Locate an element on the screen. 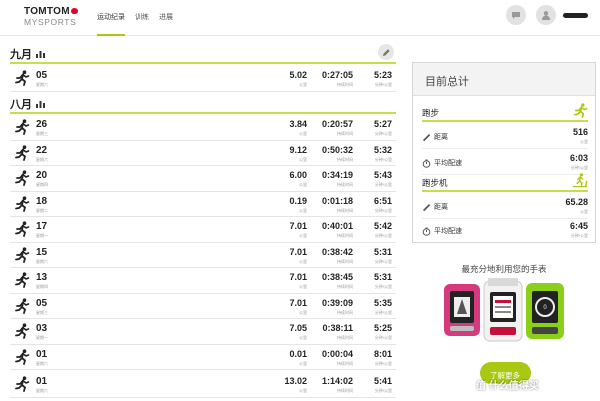  user-icon is located at coordinates (546, 15).